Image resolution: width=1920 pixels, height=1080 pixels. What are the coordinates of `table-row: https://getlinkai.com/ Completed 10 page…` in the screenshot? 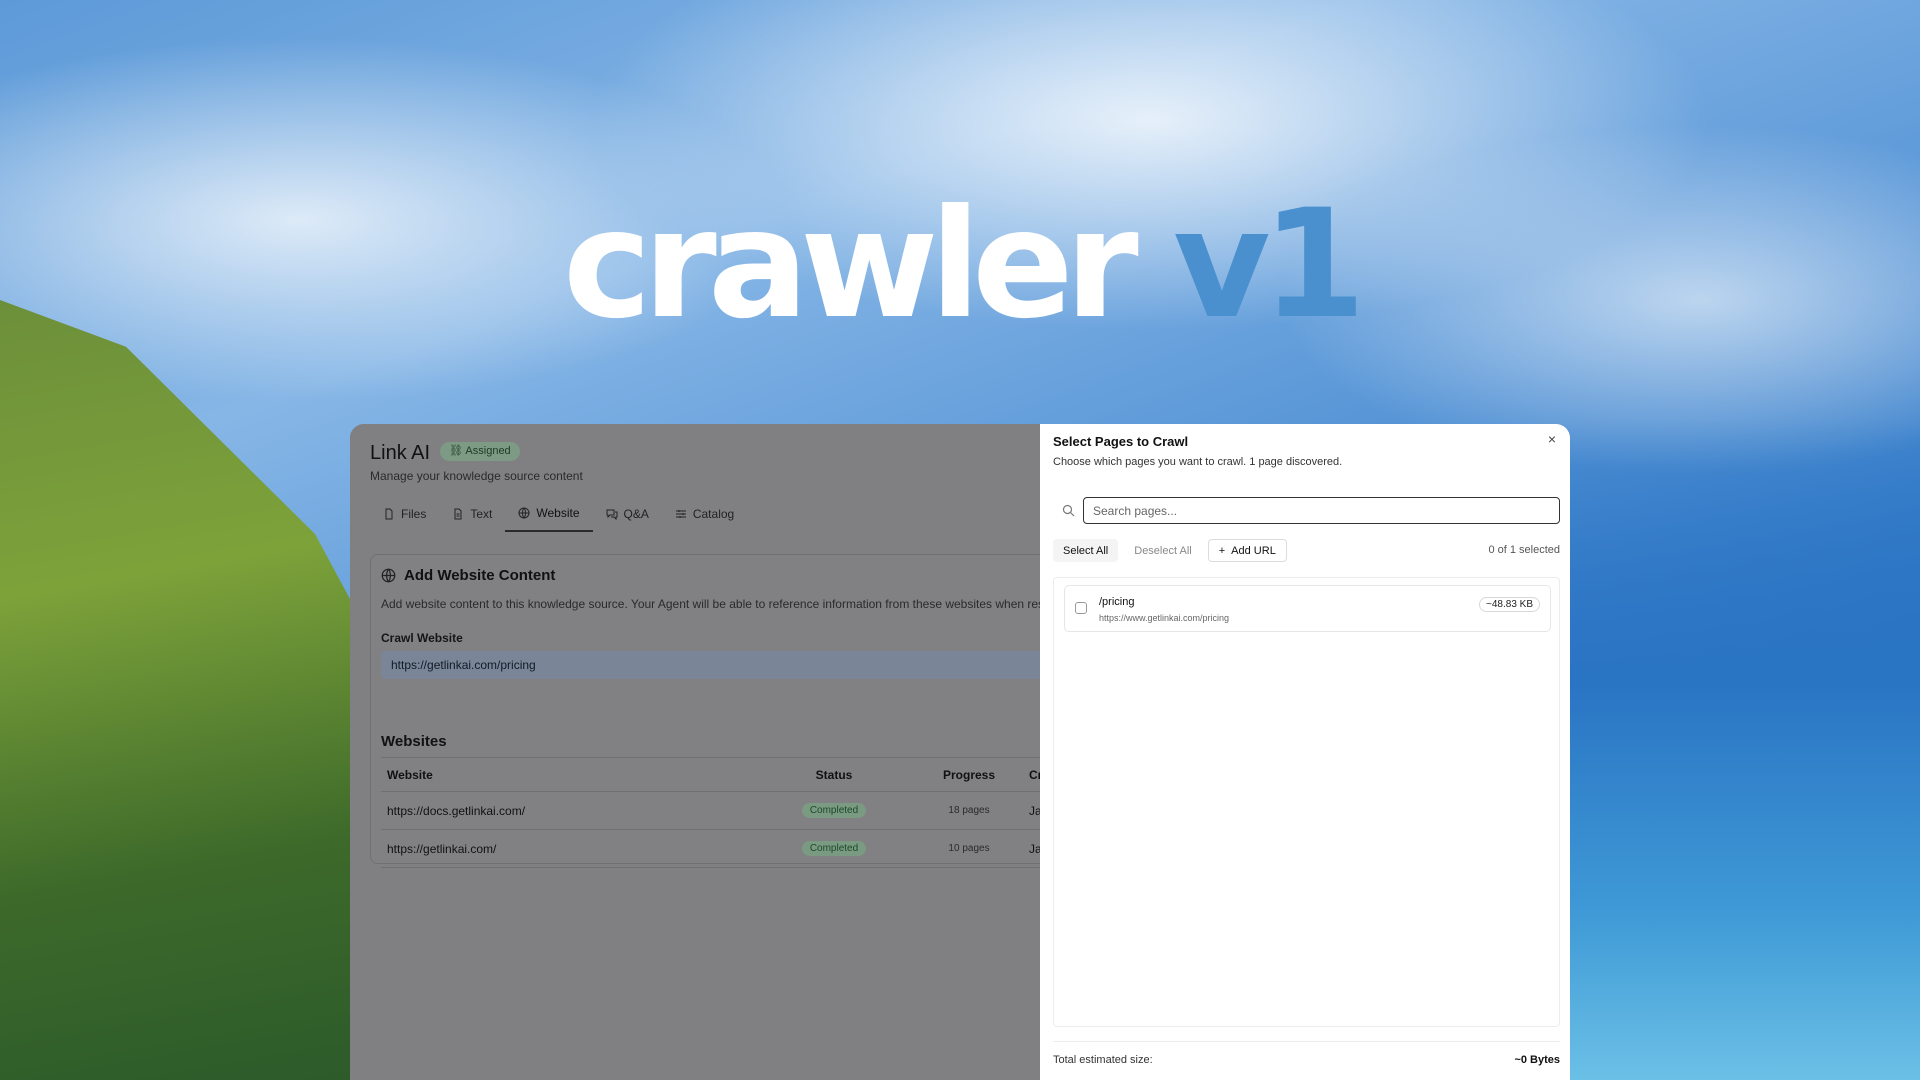 It's located at (721, 849).